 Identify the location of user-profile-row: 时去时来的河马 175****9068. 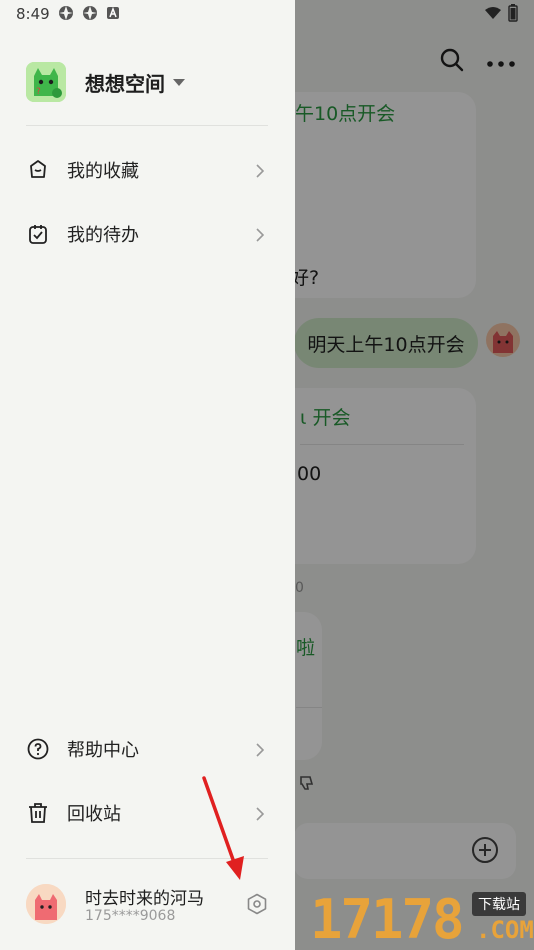
(147, 905).